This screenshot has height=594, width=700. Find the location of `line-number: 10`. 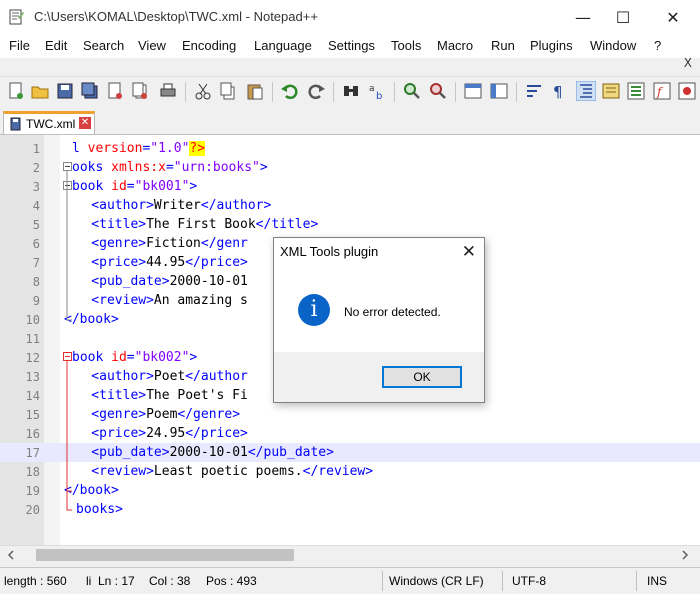

line-number: 10 is located at coordinates (32, 320).